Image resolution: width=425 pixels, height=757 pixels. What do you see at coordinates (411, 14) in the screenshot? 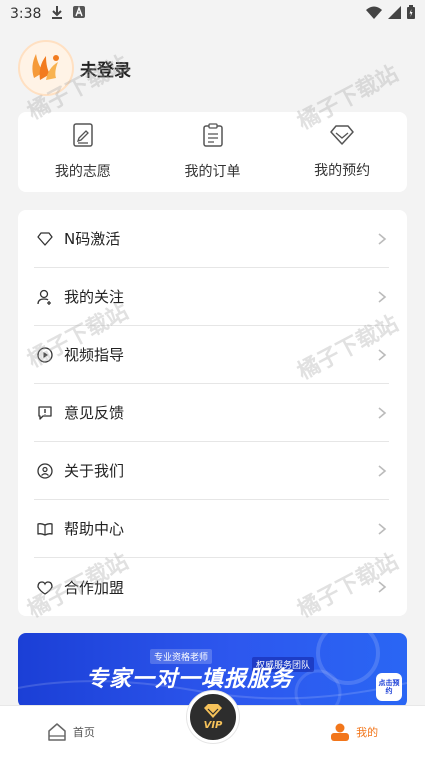
I see `battery-icon` at bounding box center [411, 14].